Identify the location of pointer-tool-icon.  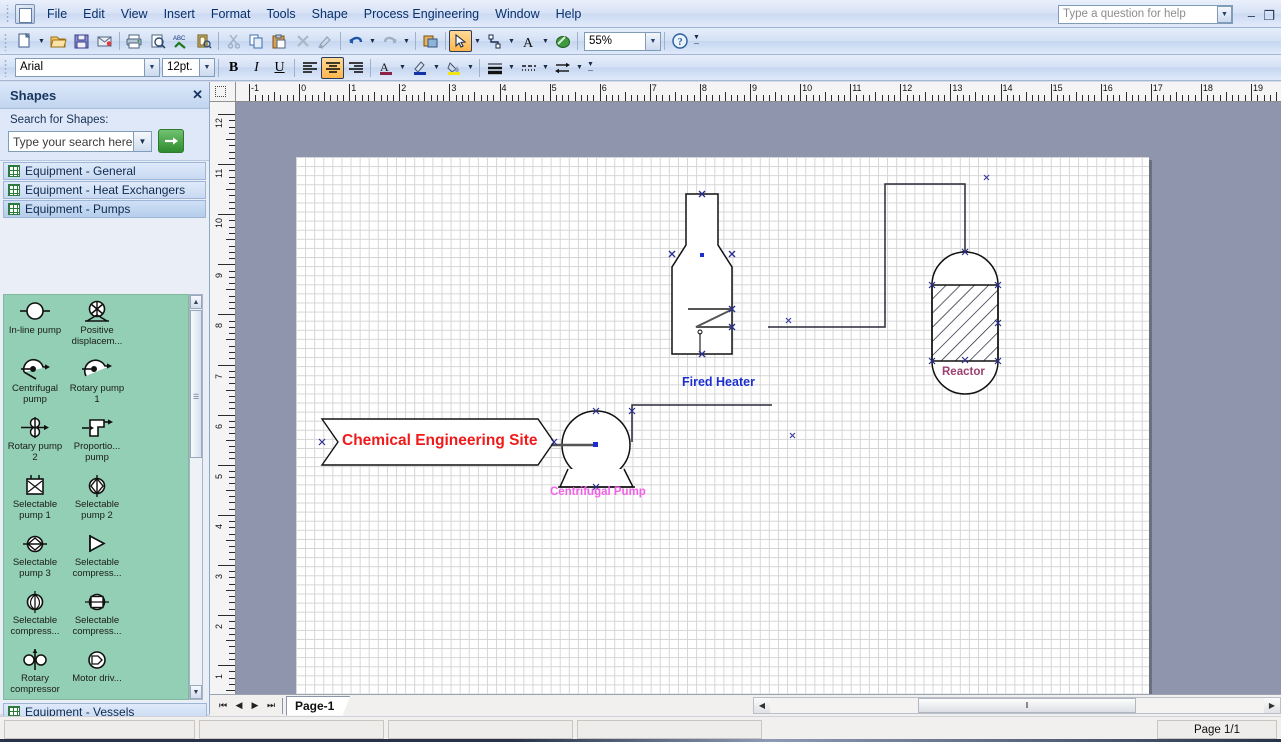
(460, 41).